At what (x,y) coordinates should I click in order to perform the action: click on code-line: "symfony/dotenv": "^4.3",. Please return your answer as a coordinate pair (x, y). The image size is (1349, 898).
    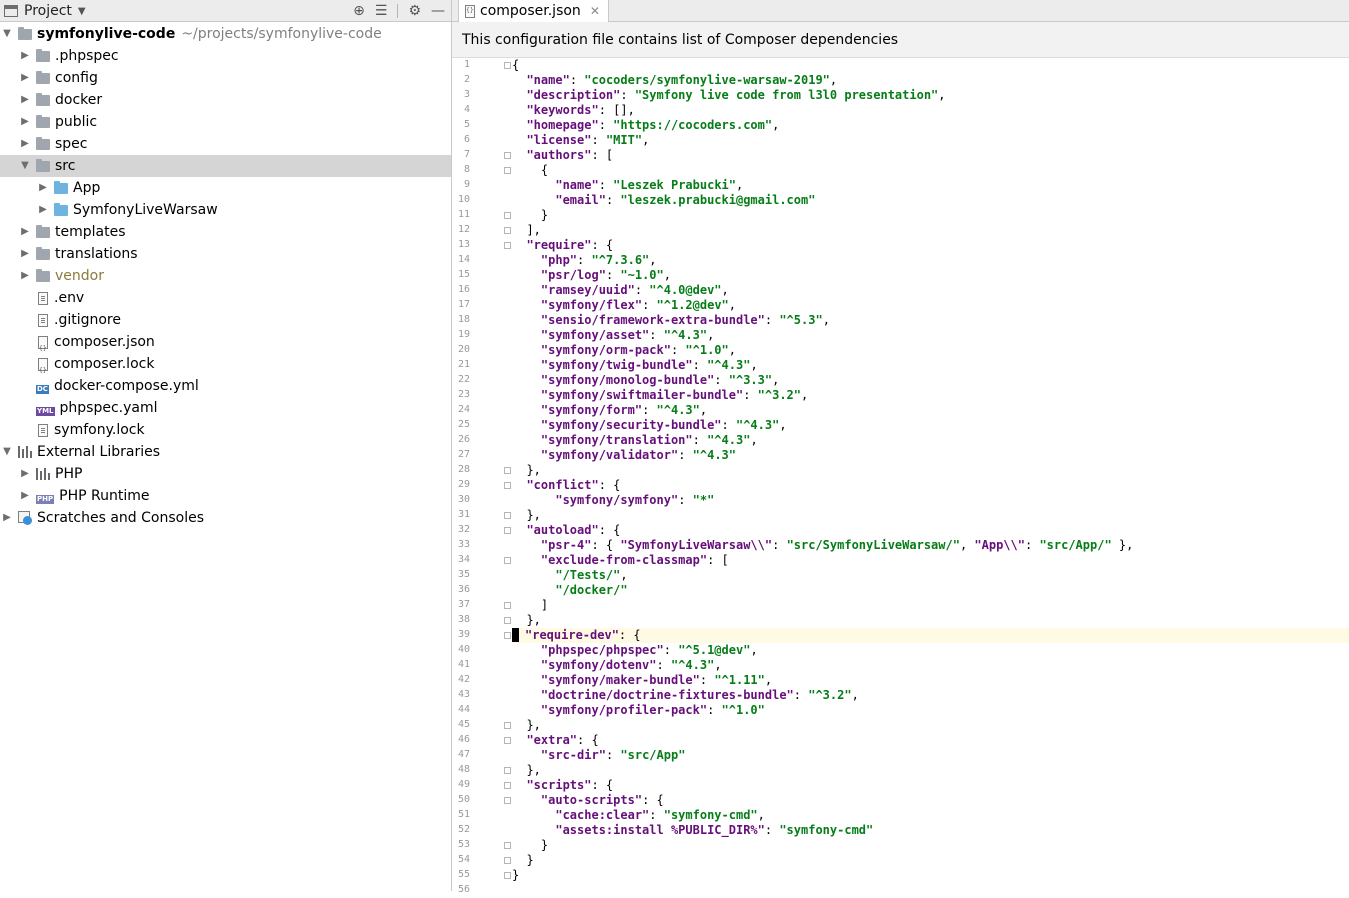
    Looking at the image, I should click on (930, 665).